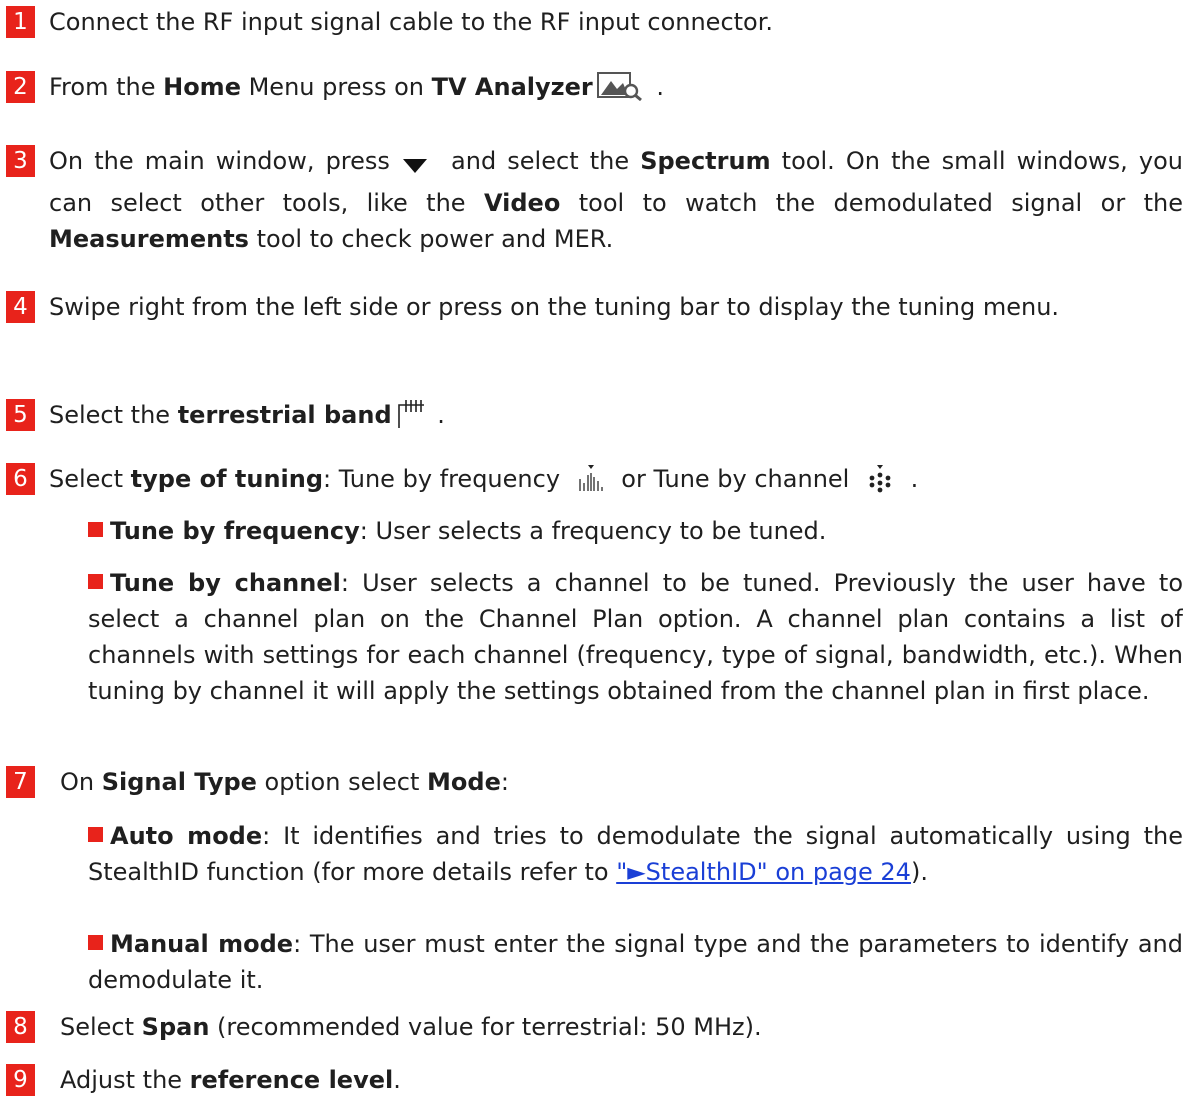  Describe the element at coordinates (512, 87) in the screenshot. I see `bold-tv-analyzer: TV Analyzer` at that location.